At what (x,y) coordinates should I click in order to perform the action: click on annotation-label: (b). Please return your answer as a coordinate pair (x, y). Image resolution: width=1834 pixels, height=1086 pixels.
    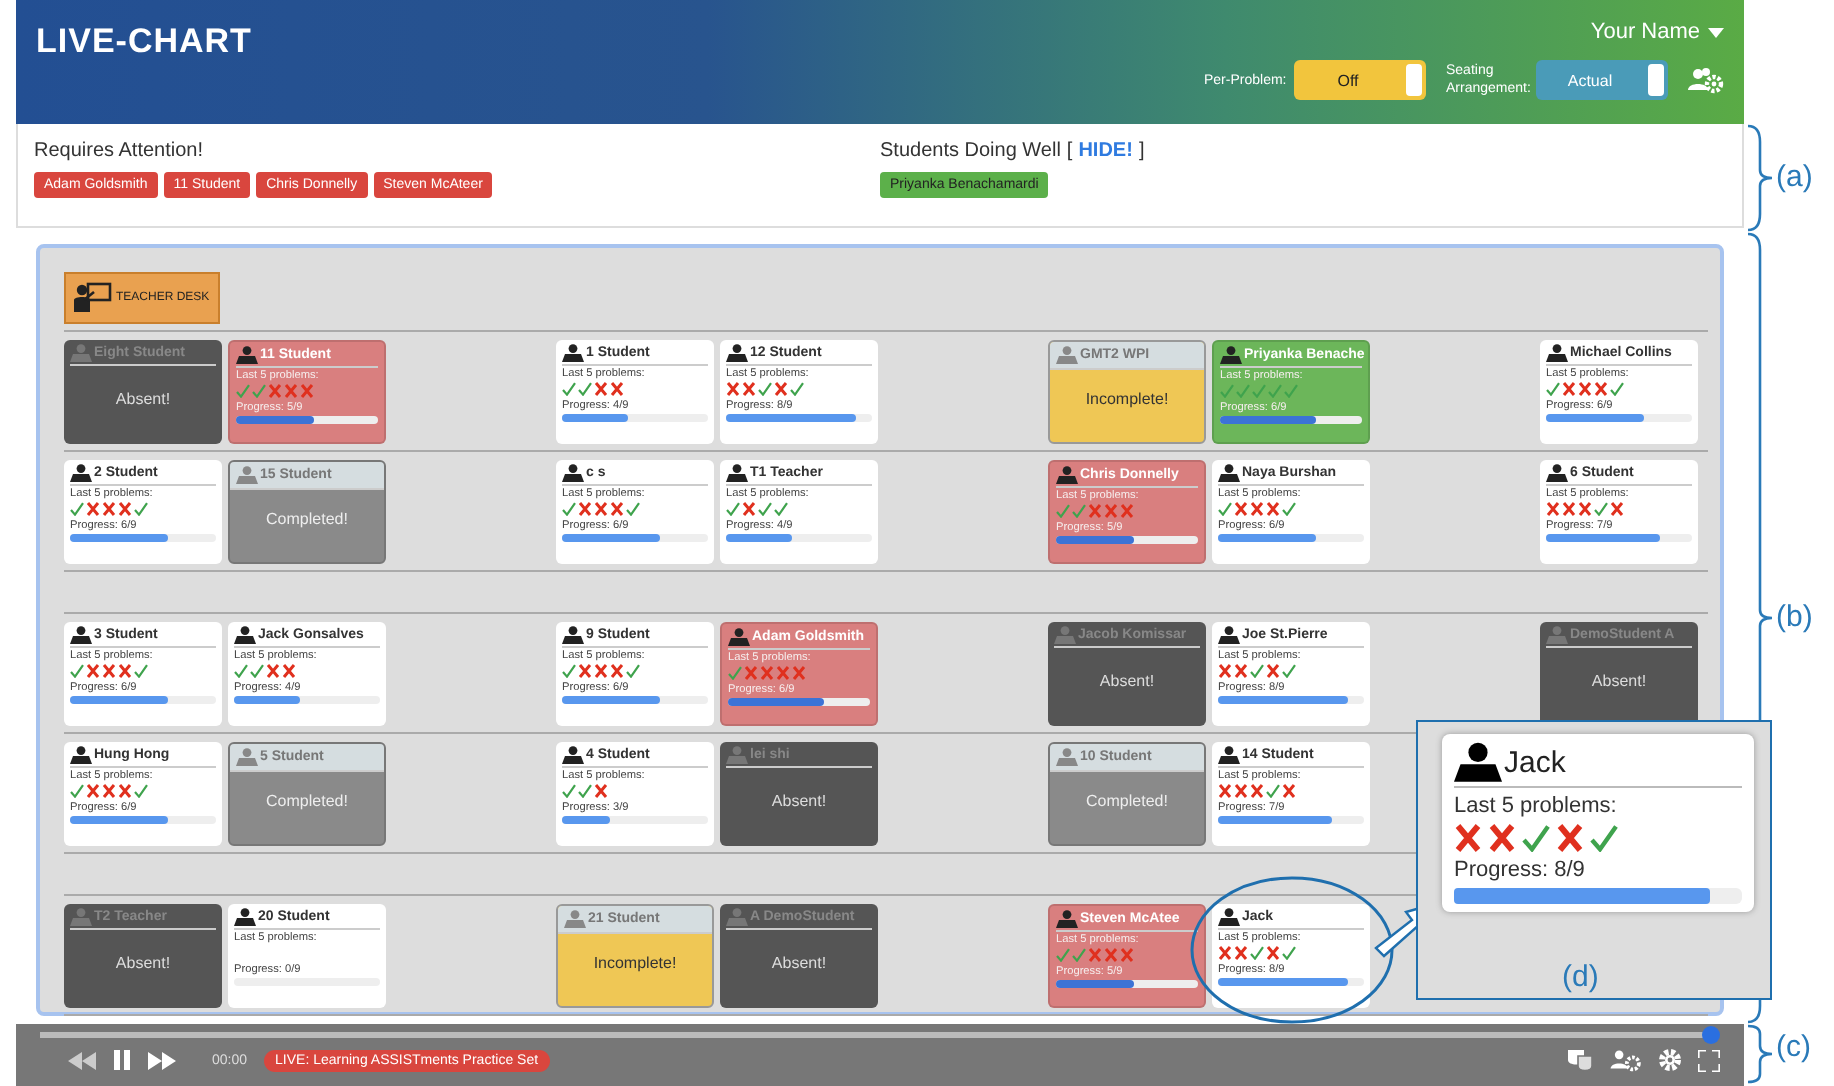
    Looking at the image, I should click on (1794, 617).